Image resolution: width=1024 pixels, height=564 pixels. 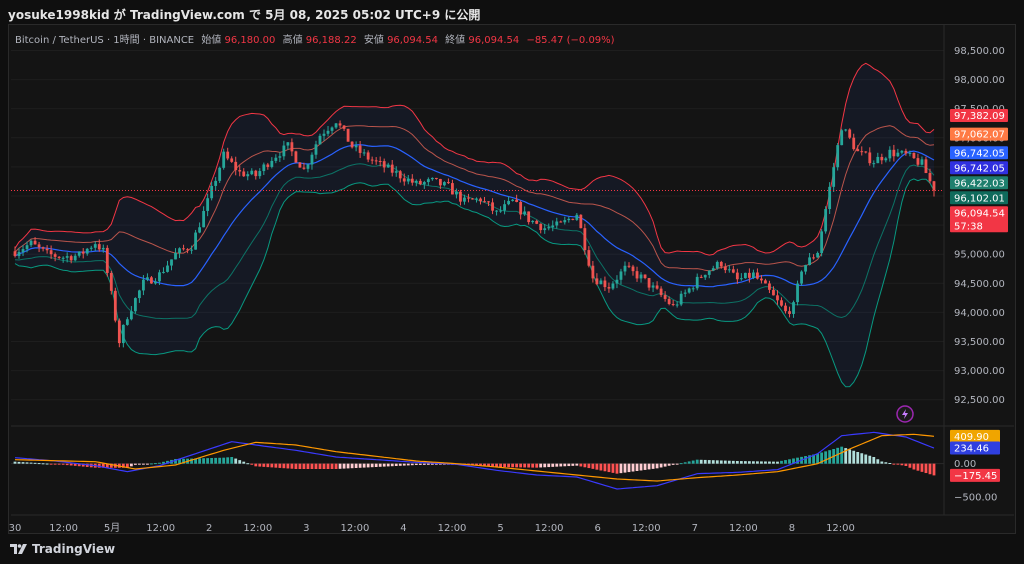 I want to click on open-value: 96,180.00, so click(x=250, y=40).